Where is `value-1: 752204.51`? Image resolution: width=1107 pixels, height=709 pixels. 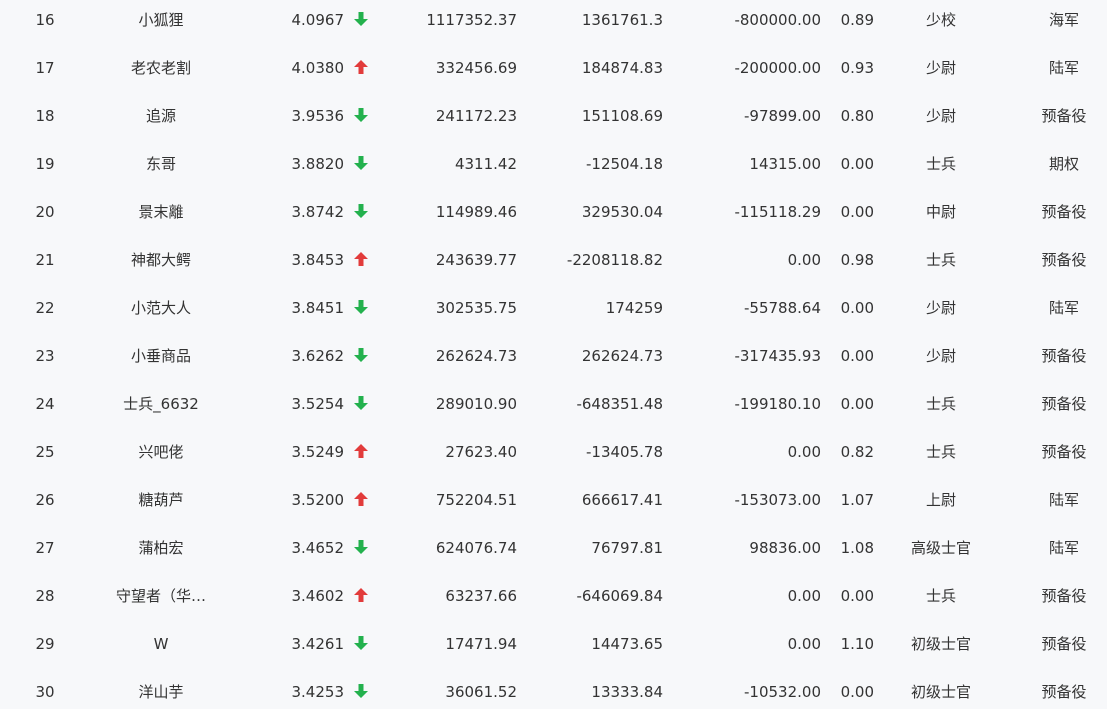 value-1: 752204.51 is located at coordinates (476, 500).